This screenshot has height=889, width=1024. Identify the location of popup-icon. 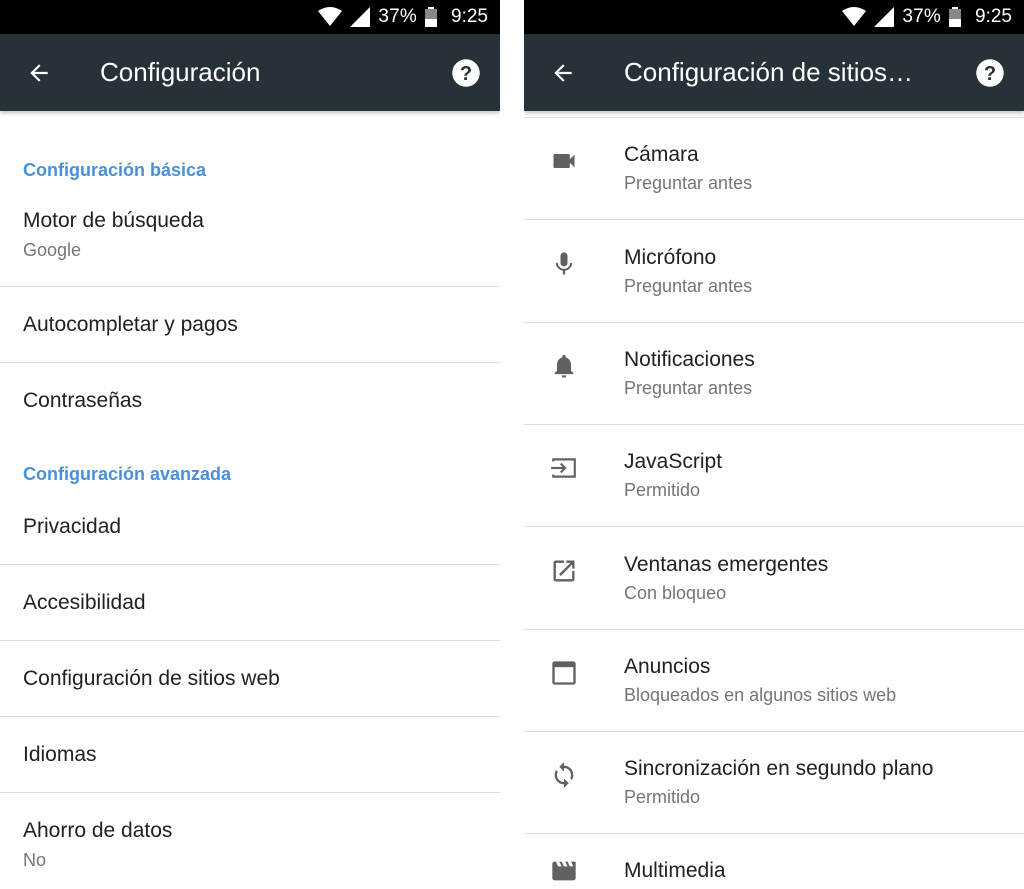
(564, 571).